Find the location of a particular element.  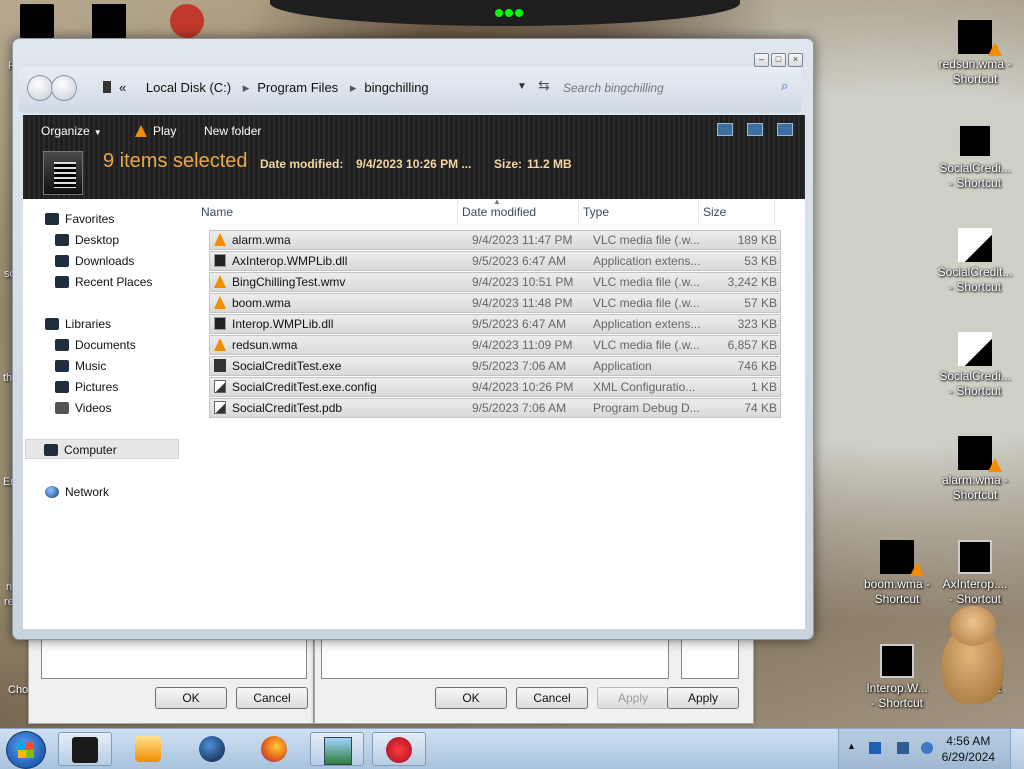

nav-label: Recent Places is located at coordinates (114, 282).